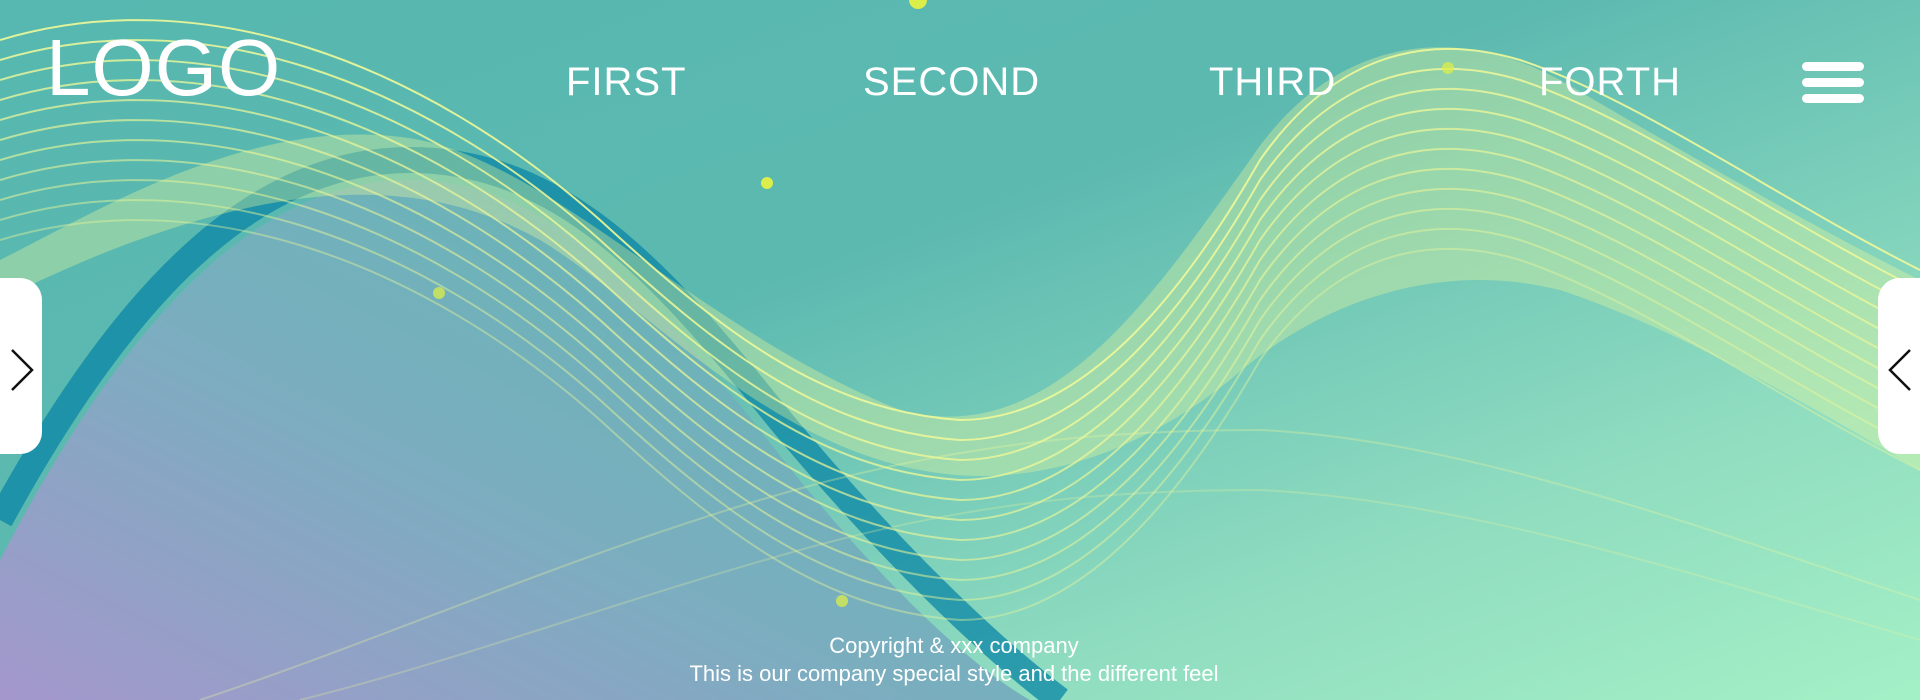 This screenshot has height=700, width=1920. Describe the element at coordinates (954, 645) in the screenshot. I see `footer-copyright: Copyright & xxx company` at that location.